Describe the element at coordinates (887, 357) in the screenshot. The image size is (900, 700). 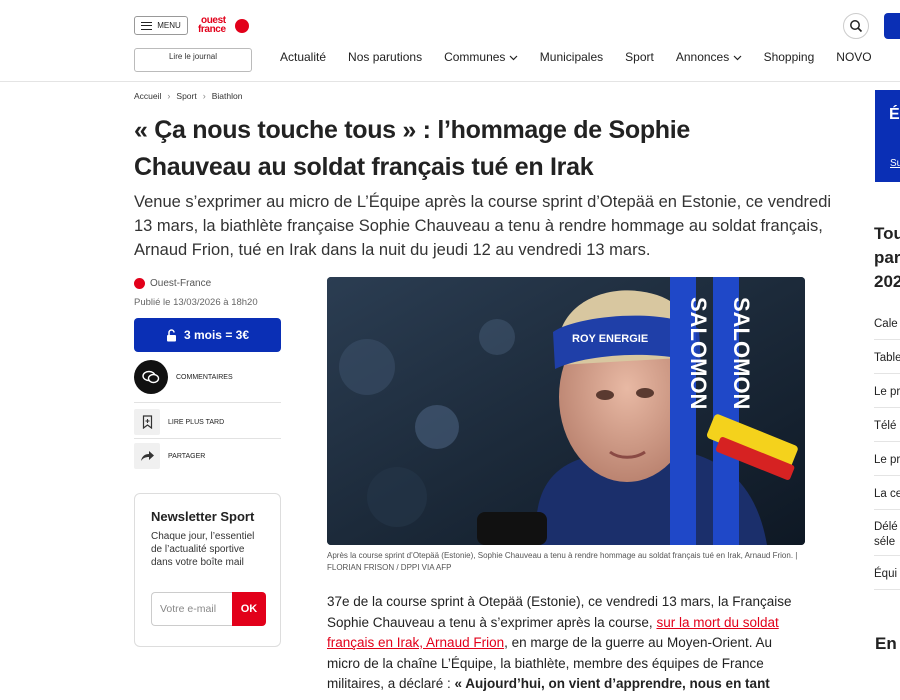
I see `right-list-item: Table` at that location.